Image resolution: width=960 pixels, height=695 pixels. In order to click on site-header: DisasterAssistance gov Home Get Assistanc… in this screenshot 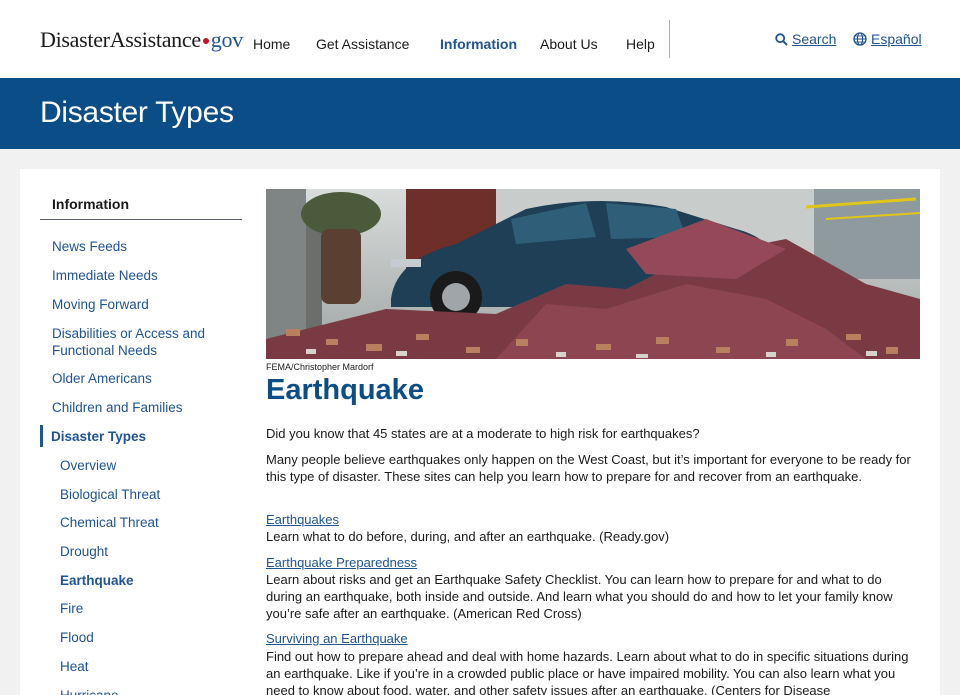, I will do `click(480, 39)`.